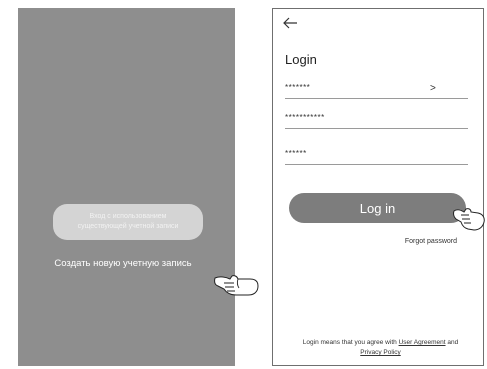 This screenshot has width=487, height=369. I want to click on create-account-link: Создать новую учетную запись, so click(123, 263).